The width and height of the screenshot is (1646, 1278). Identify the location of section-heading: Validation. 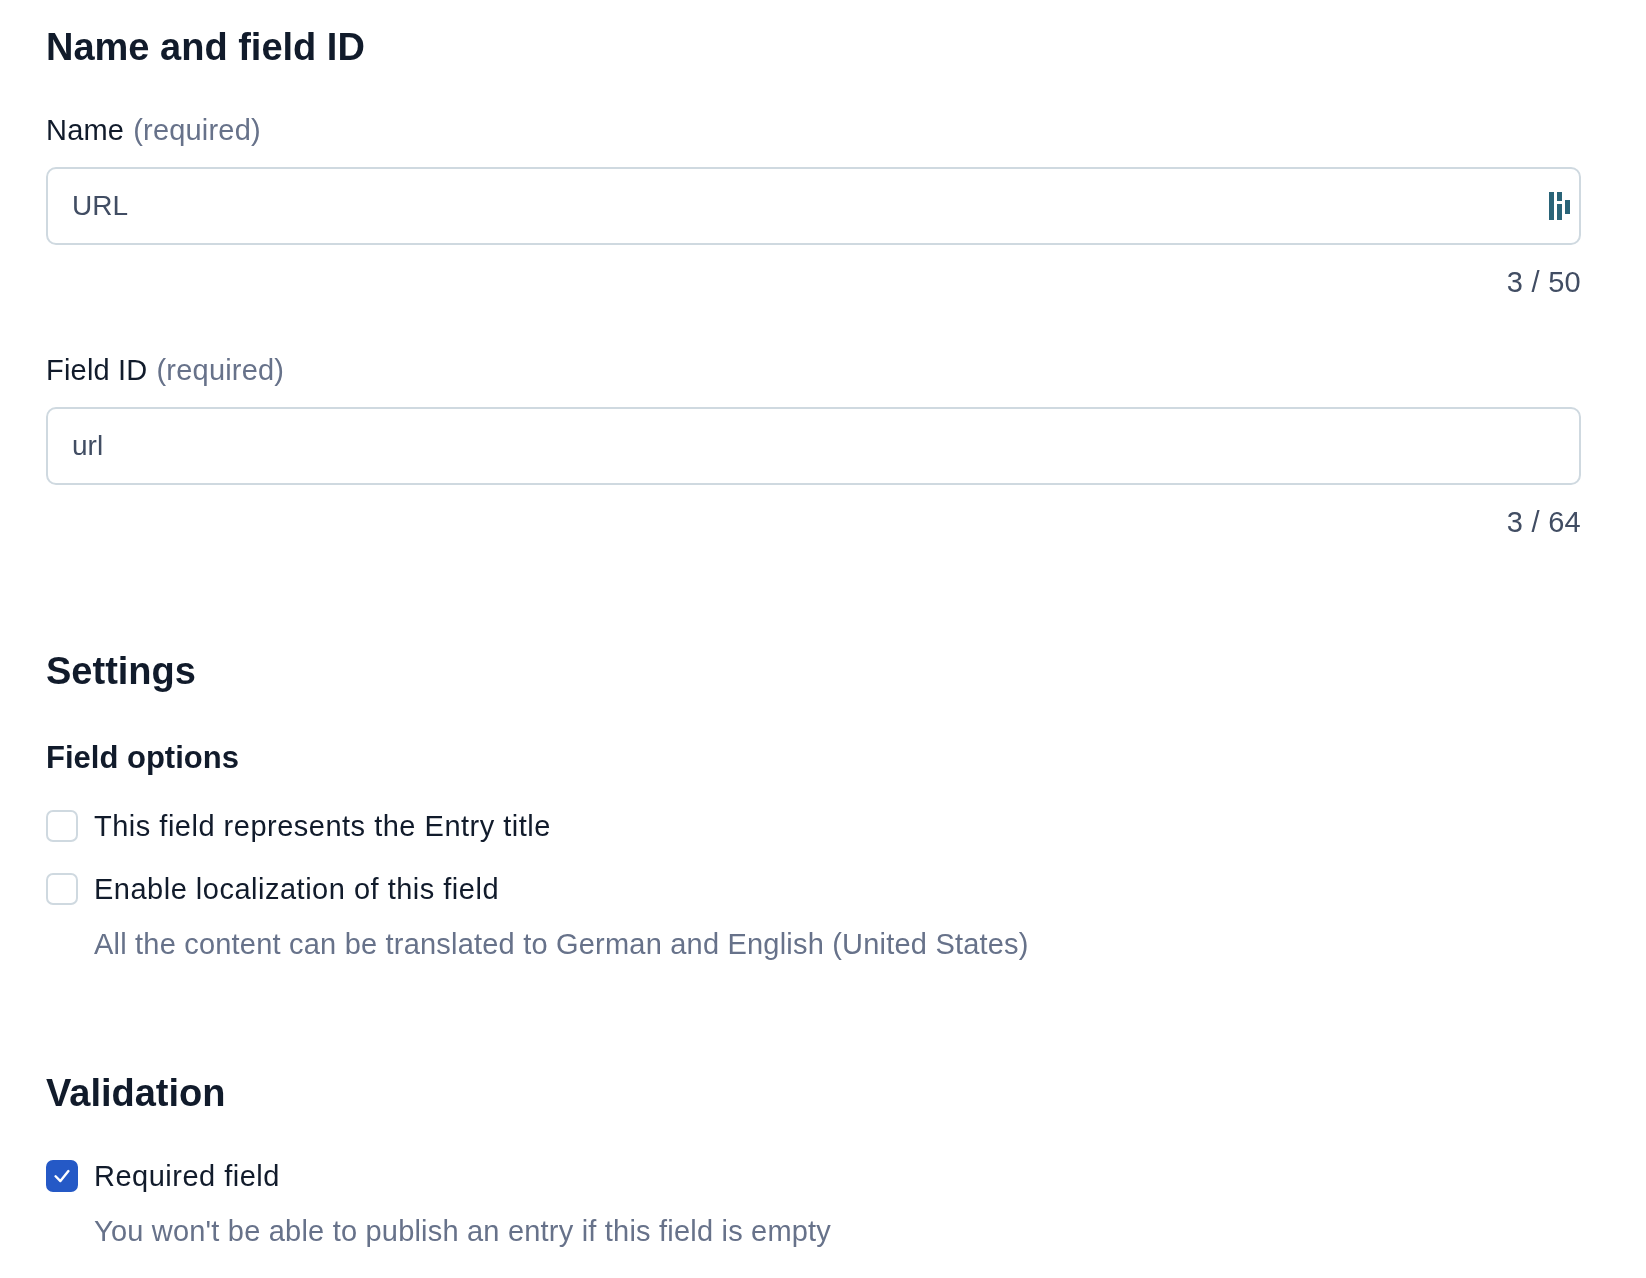
(136, 1093).